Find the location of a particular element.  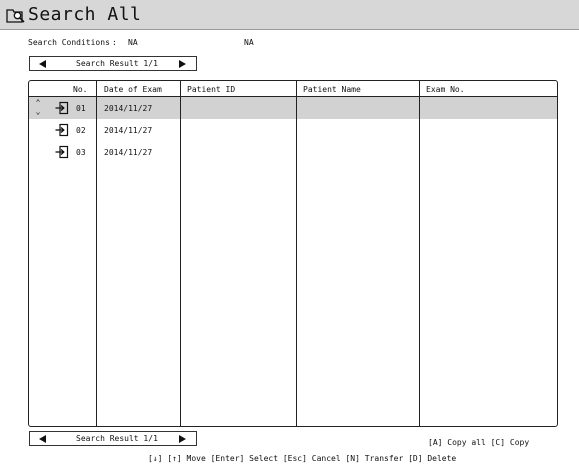

search-conditions-label: Search Conditions is located at coordinates (69, 42).